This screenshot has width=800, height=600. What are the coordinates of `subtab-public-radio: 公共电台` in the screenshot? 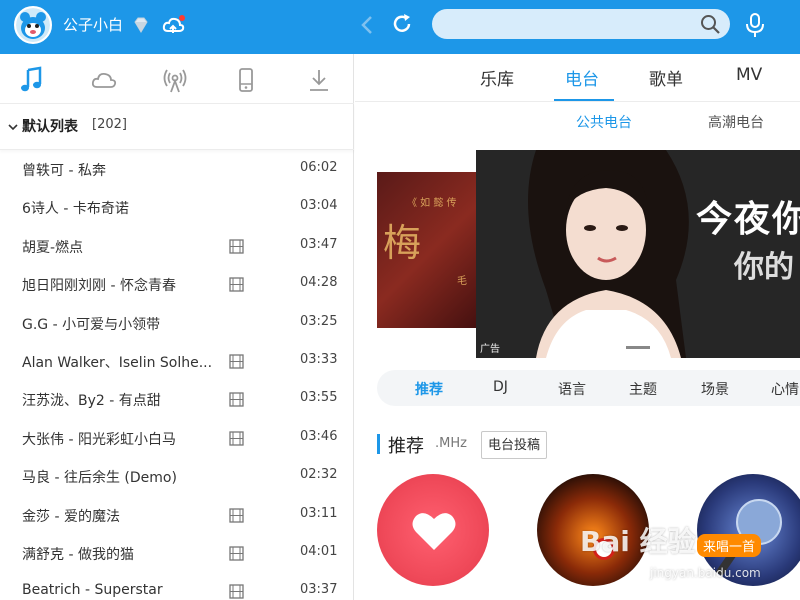 It's located at (604, 122).